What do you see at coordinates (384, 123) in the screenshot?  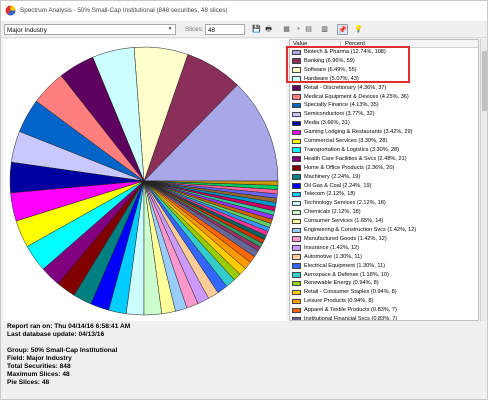 I see `legend-item: Media (3.66%, 31)` at bounding box center [384, 123].